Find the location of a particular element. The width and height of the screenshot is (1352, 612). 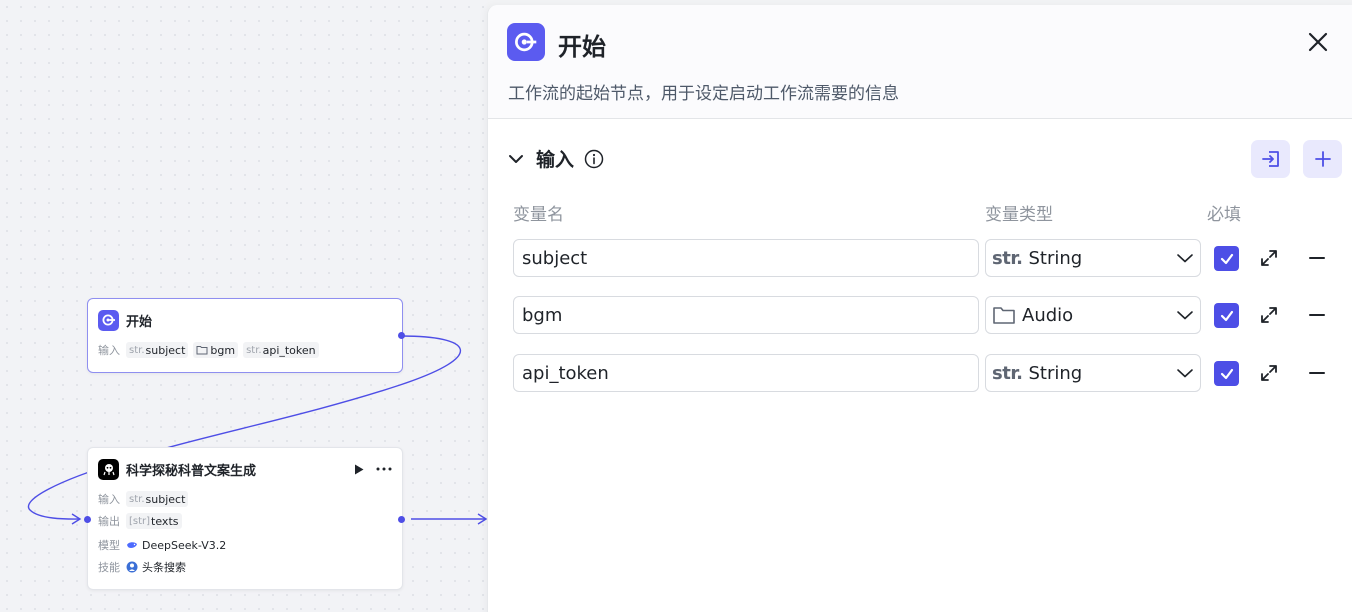

column-header-type: 变量类型 is located at coordinates (1019, 215).